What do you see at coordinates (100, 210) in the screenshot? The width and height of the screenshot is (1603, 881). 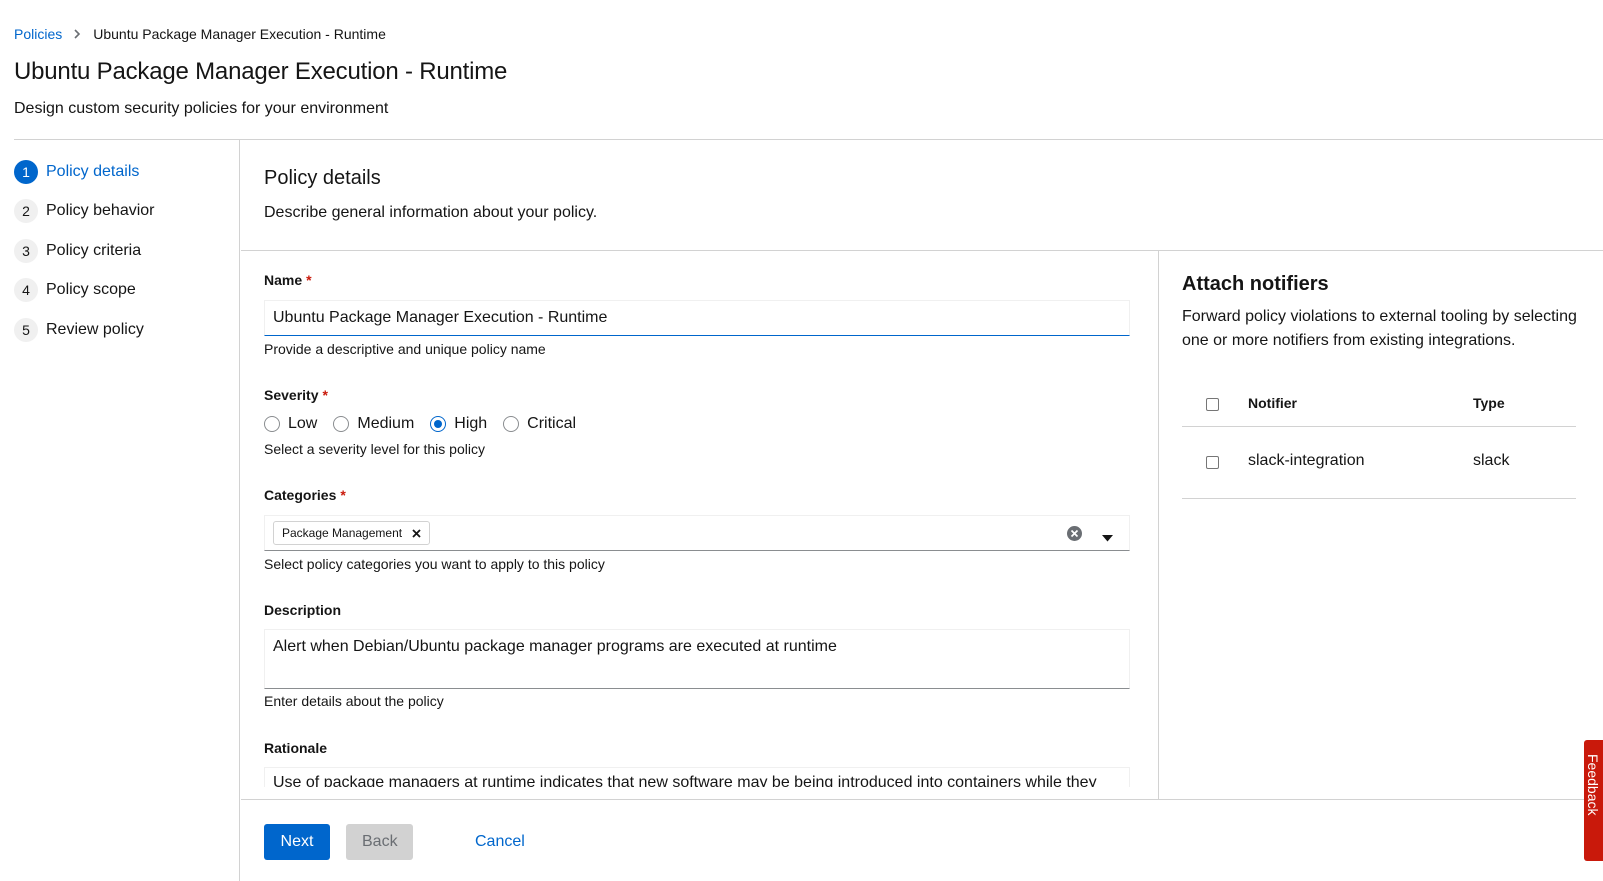 I see `step-label: Policy behavior` at bounding box center [100, 210].